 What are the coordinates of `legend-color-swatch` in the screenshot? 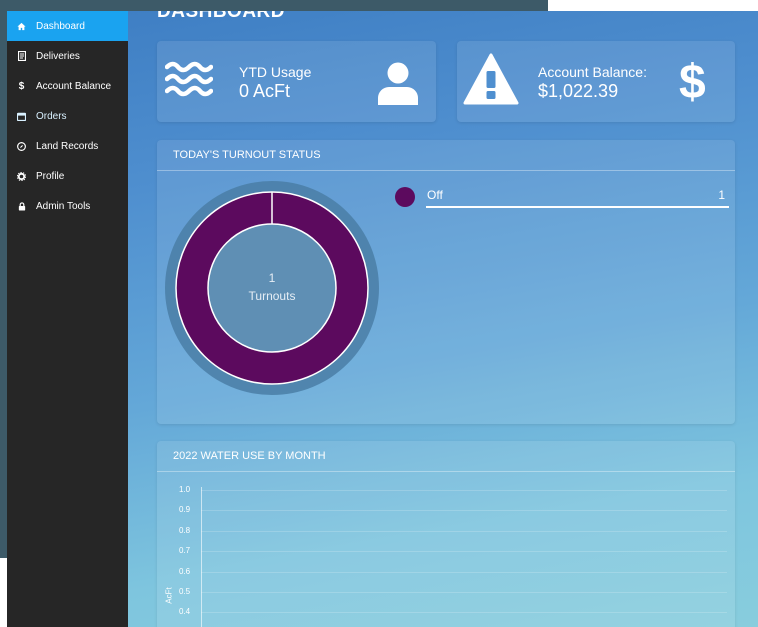 It's located at (405, 197).